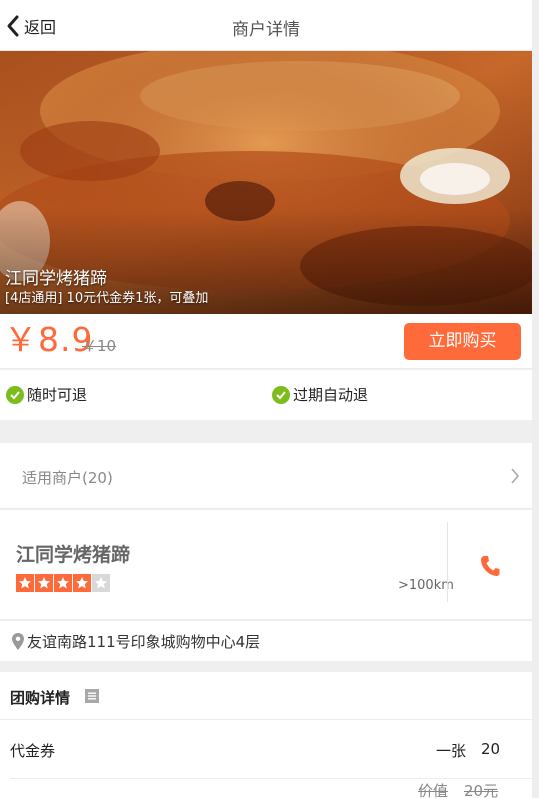 Image resolution: width=539 pixels, height=798 pixels. What do you see at coordinates (490, 566) in the screenshot?
I see `phone-icon` at bounding box center [490, 566].